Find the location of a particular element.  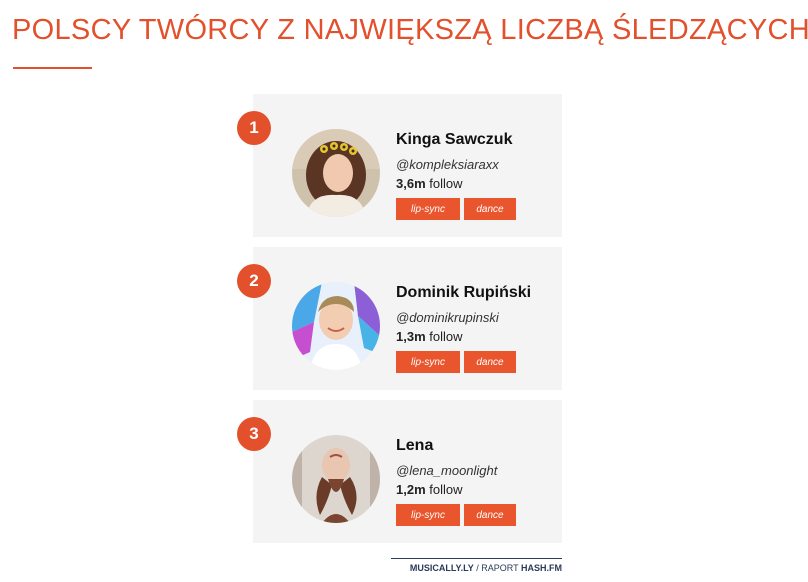

creator-handle: @kompleksiaraxx is located at coordinates (447, 164).